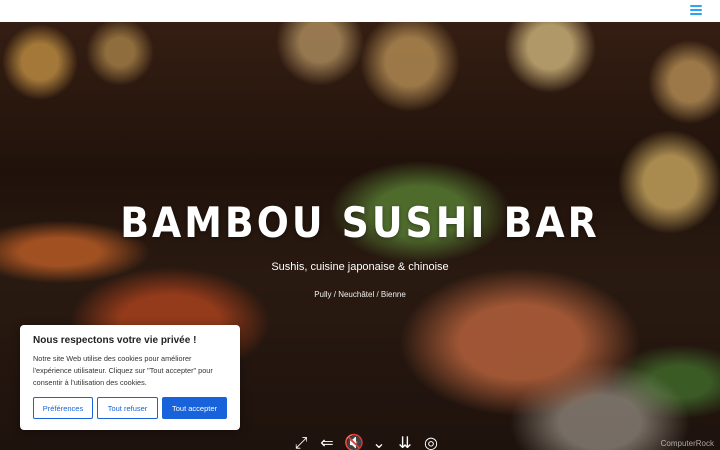  Describe the element at coordinates (115, 340) in the screenshot. I see `cookie-title: Nous respectons votre vie privée !` at that location.